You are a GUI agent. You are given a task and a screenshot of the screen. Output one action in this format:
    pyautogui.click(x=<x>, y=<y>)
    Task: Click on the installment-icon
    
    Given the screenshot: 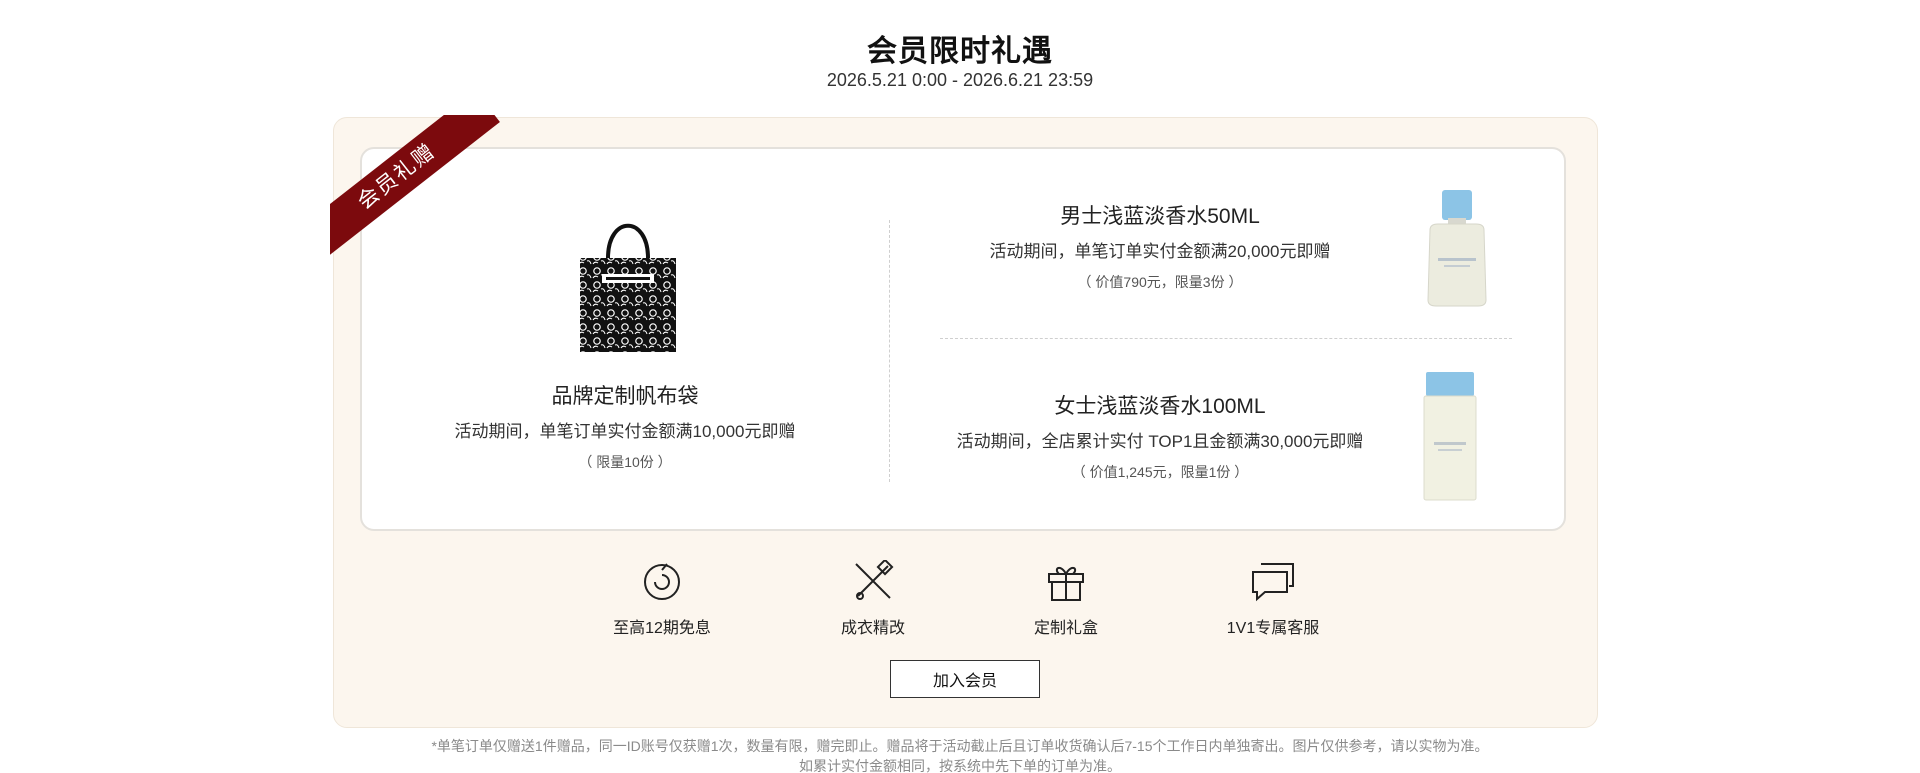 What is the action you would take?
    pyautogui.click(x=662, y=581)
    